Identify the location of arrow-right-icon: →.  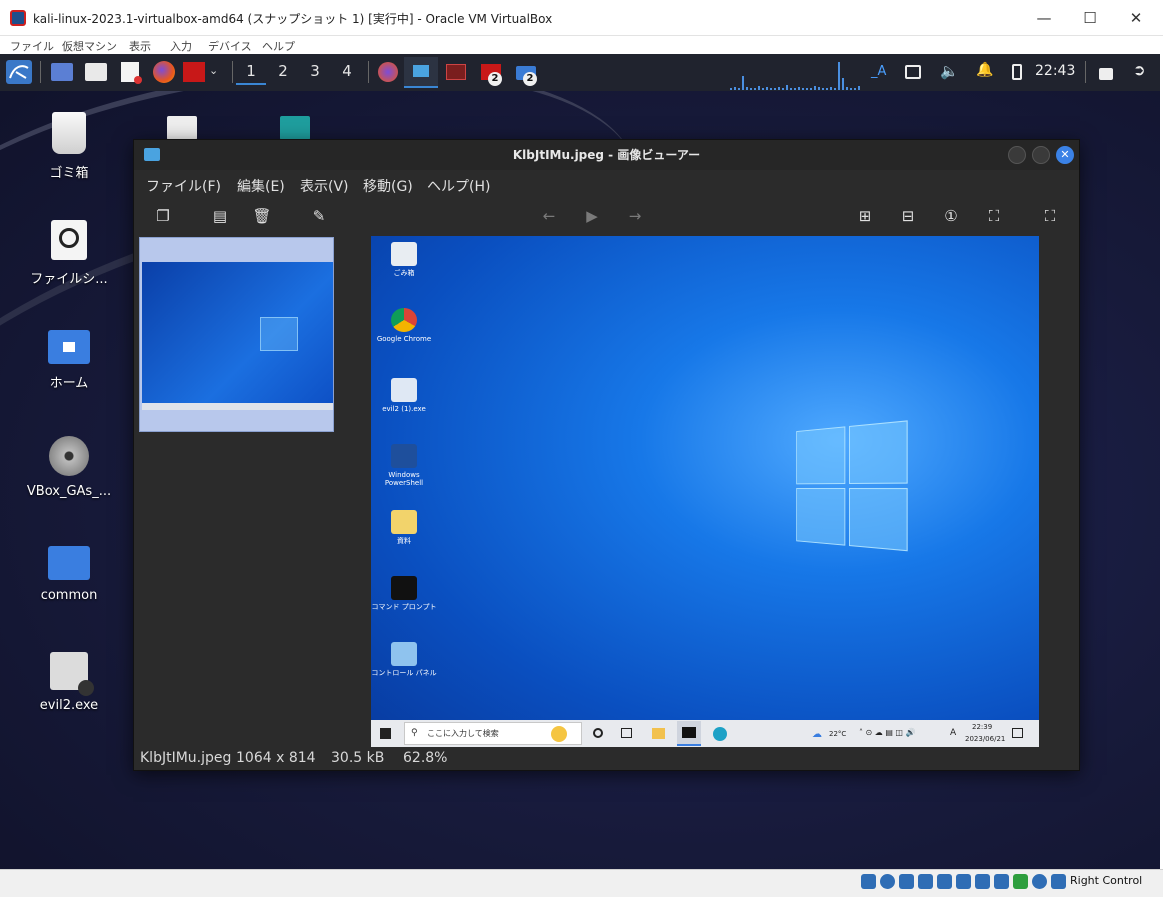
(635, 216).